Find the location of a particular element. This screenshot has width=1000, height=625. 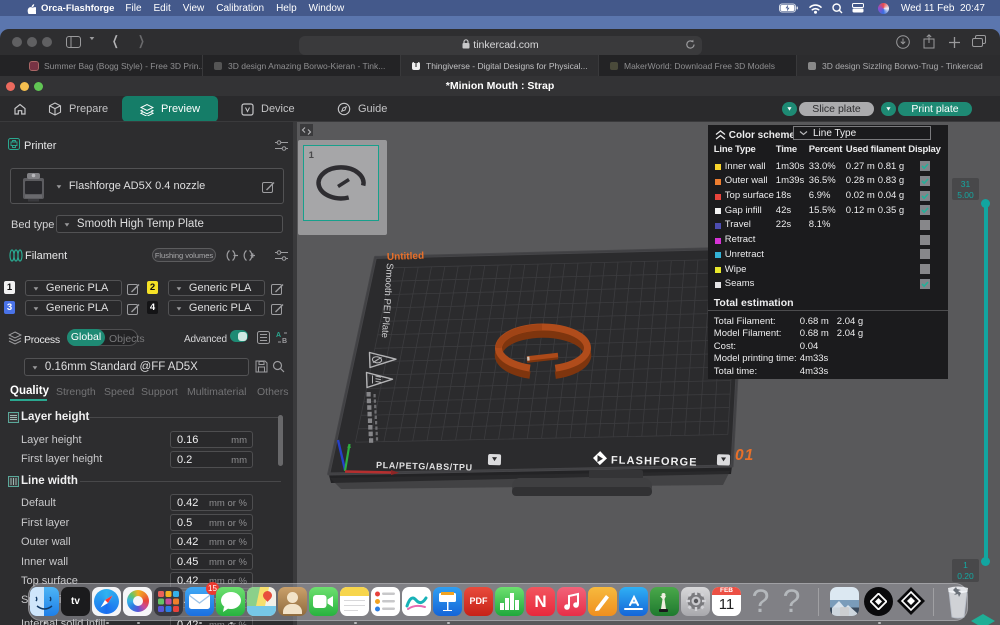

svg-text: Untitled is located at coordinates (406, 257).